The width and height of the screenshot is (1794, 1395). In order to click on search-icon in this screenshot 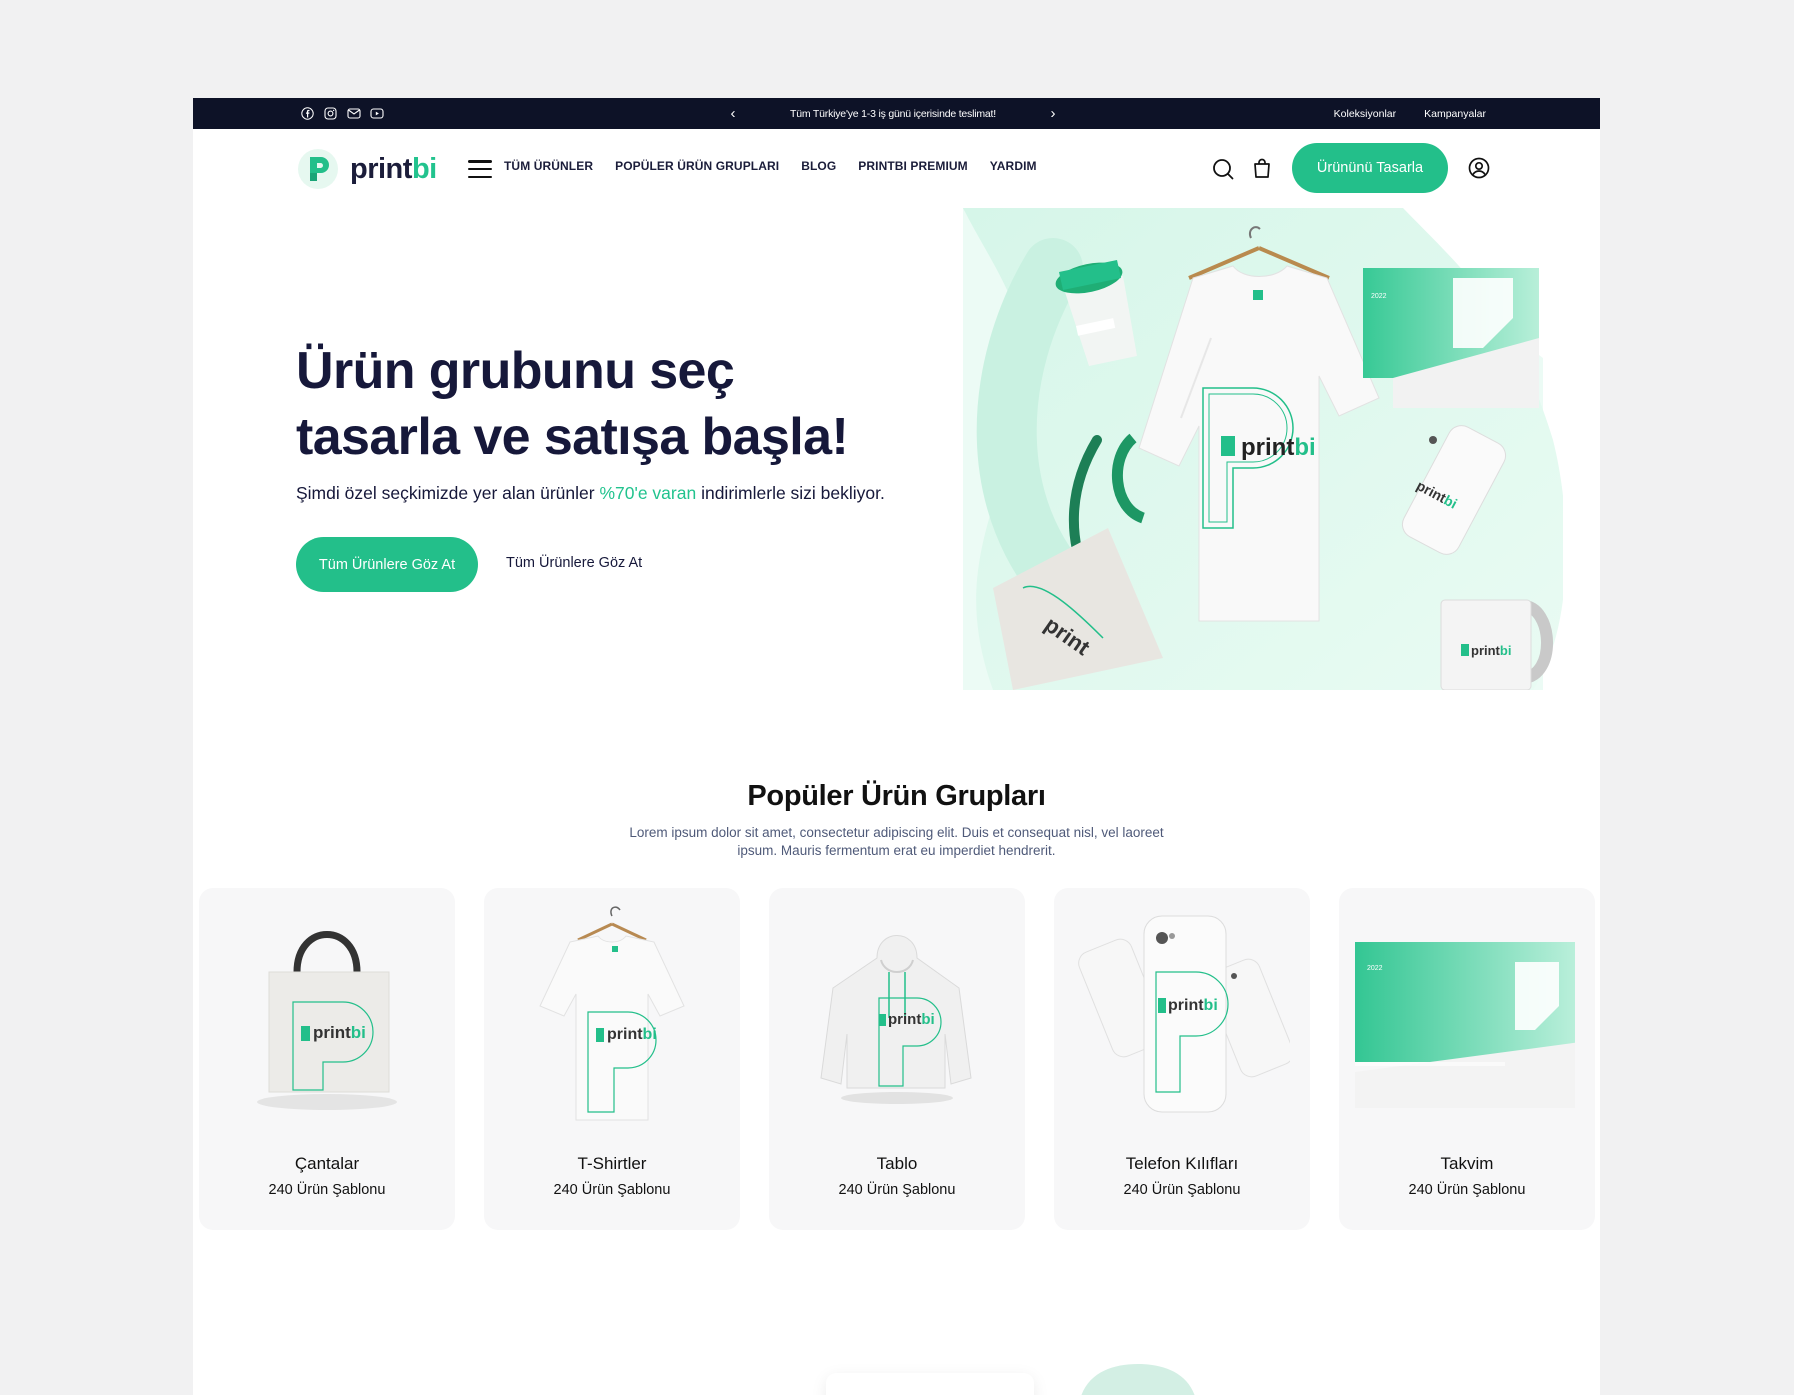, I will do `click(1223, 169)`.